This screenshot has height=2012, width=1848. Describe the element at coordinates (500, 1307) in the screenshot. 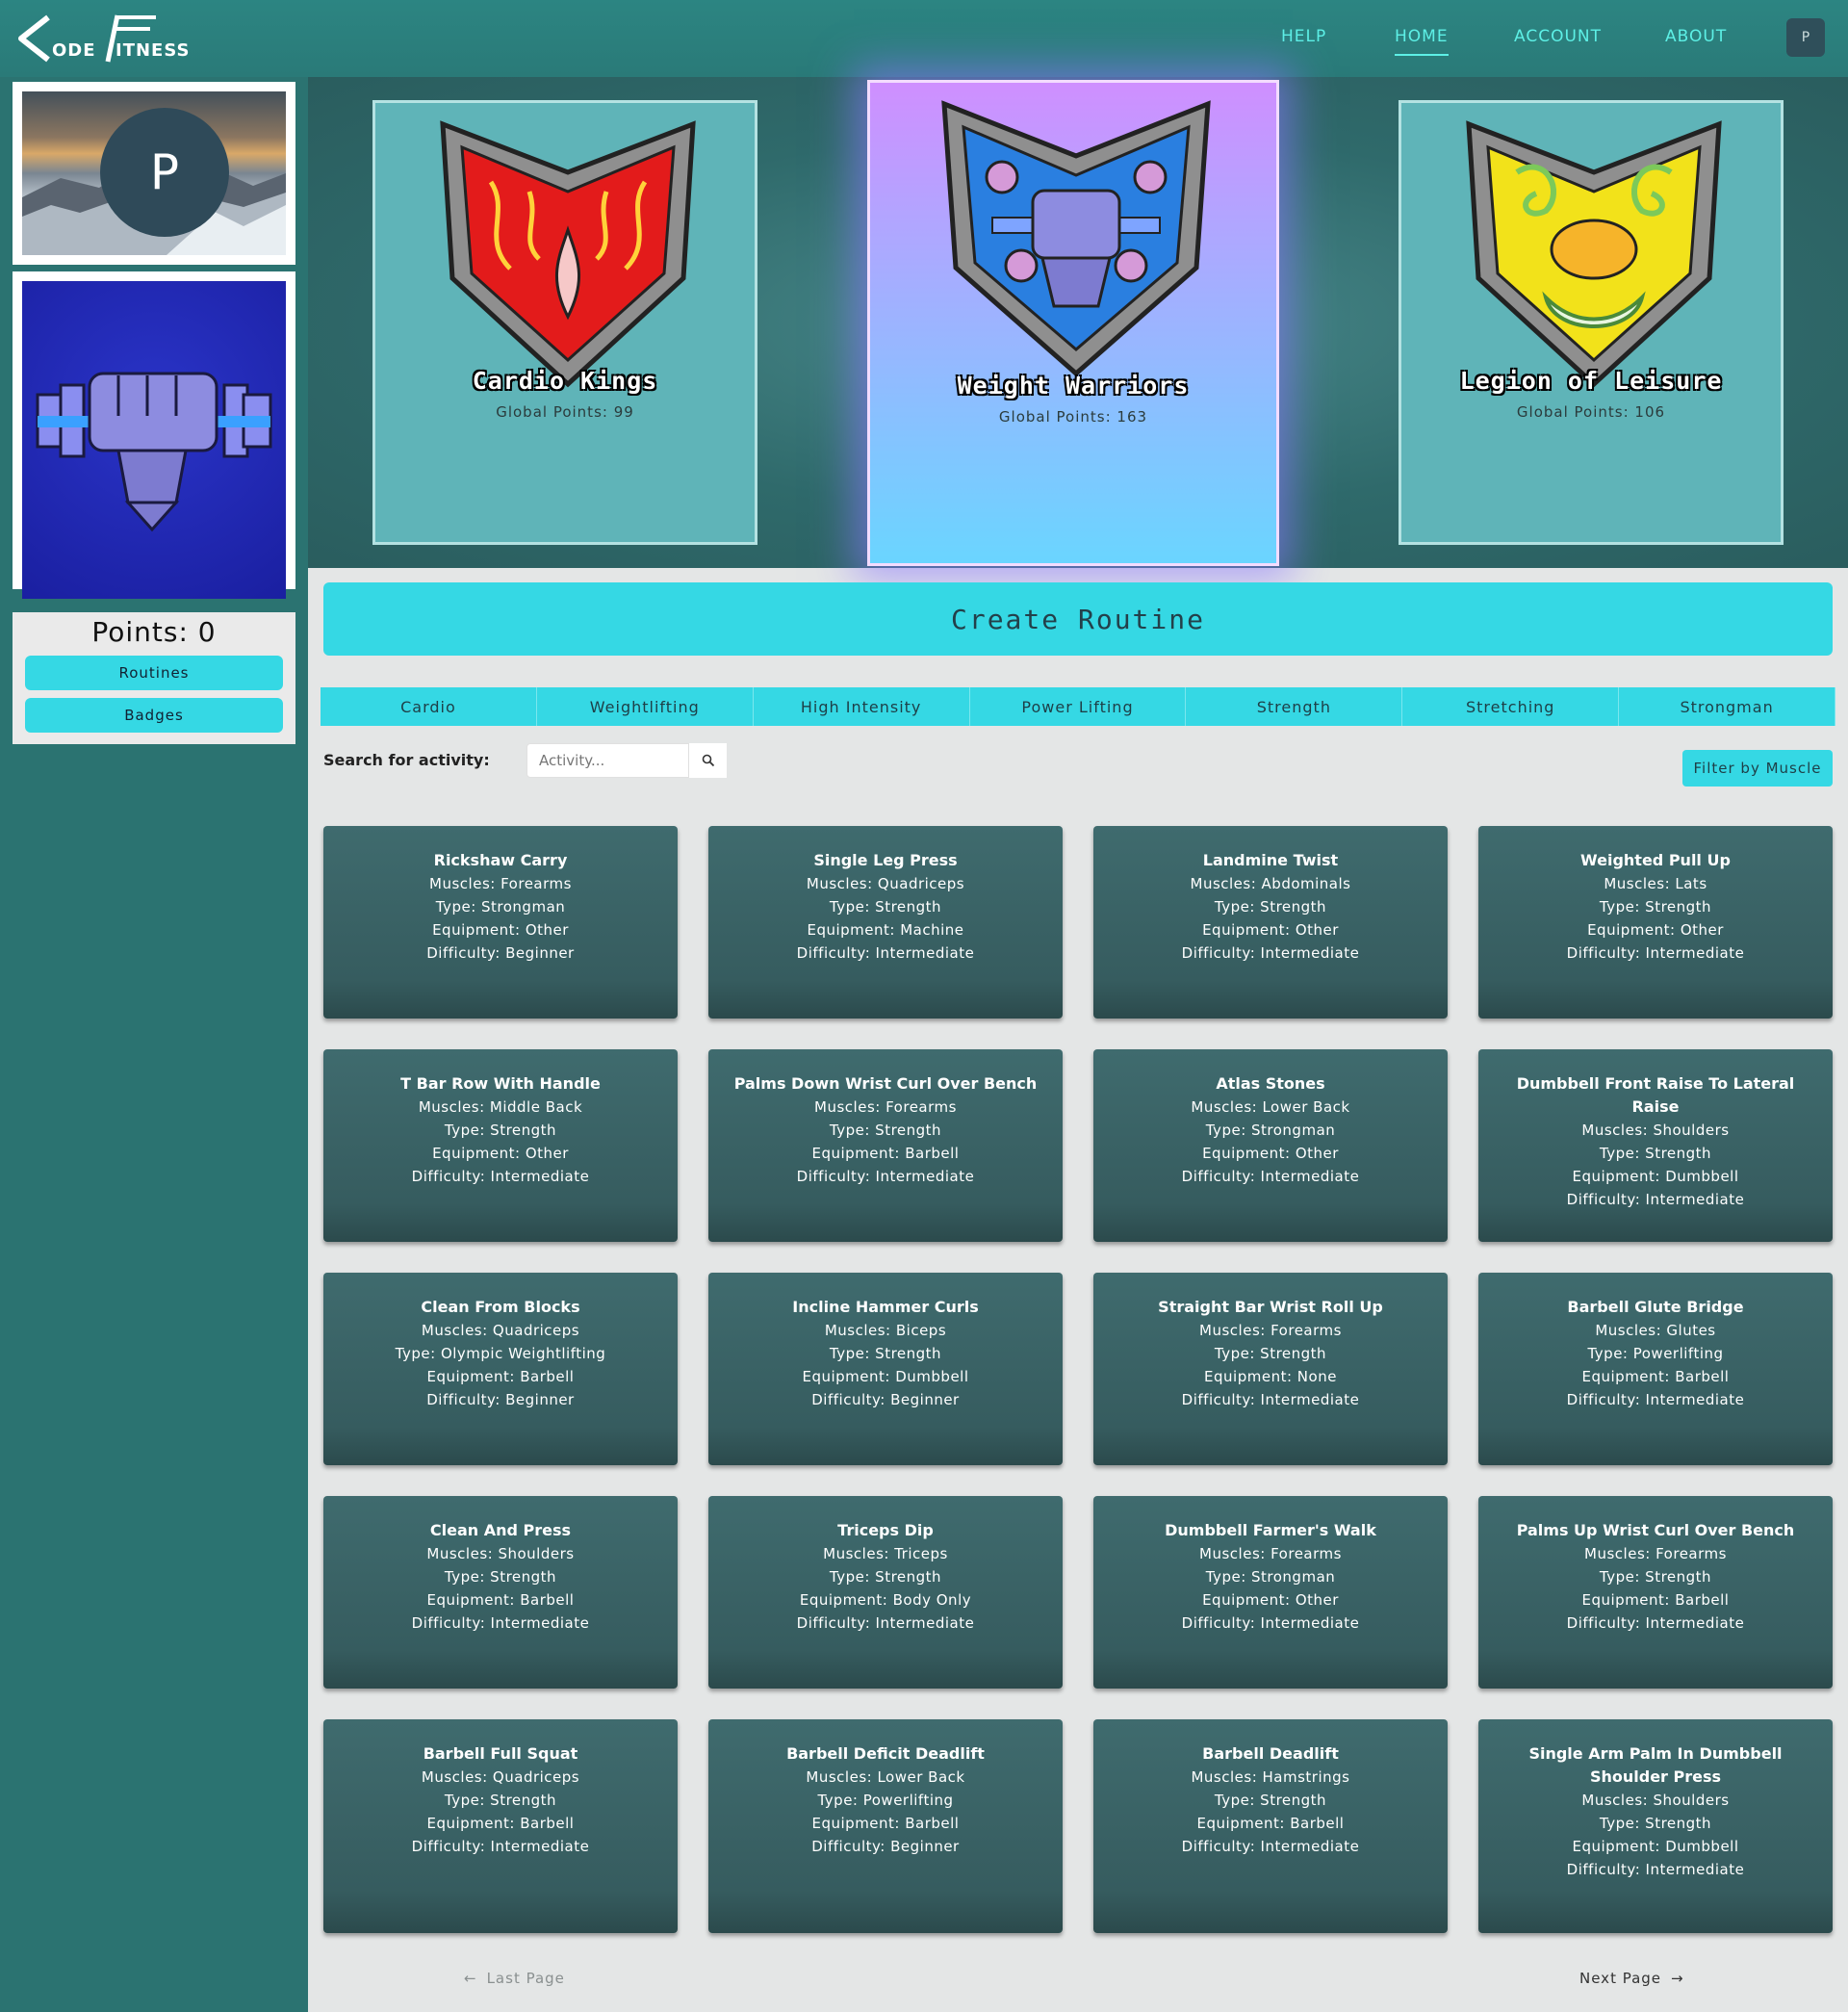

I see `exercise-name: Clean From Blocks` at that location.